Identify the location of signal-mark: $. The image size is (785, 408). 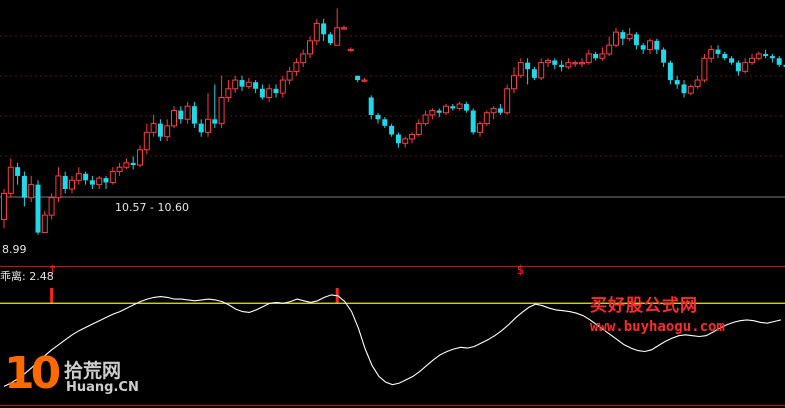
(521, 270).